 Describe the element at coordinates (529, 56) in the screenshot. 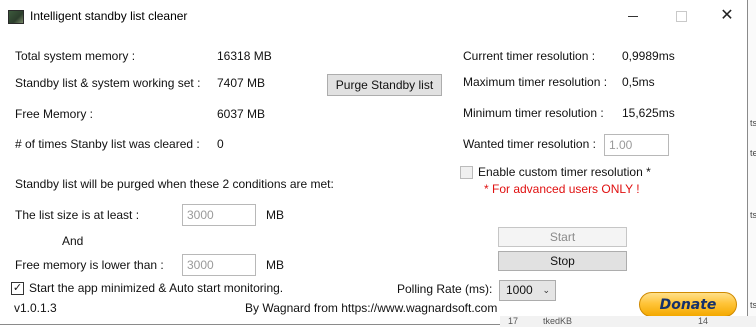

I see `current-timer-label: Current timer resolution :` at that location.